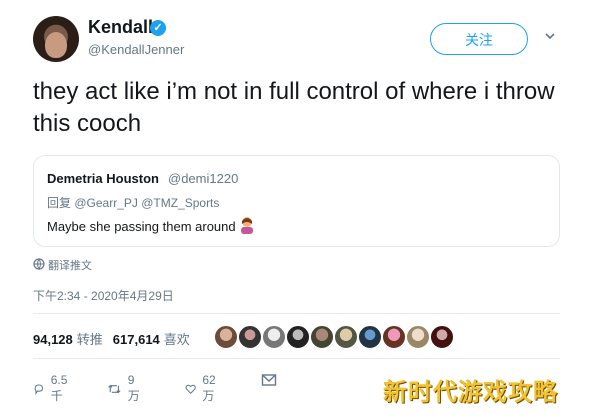 Image resolution: width=594 pixels, height=415 pixels. Describe the element at coordinates (114, 388) in the screenshot. I see `retweet-icon` at that location.